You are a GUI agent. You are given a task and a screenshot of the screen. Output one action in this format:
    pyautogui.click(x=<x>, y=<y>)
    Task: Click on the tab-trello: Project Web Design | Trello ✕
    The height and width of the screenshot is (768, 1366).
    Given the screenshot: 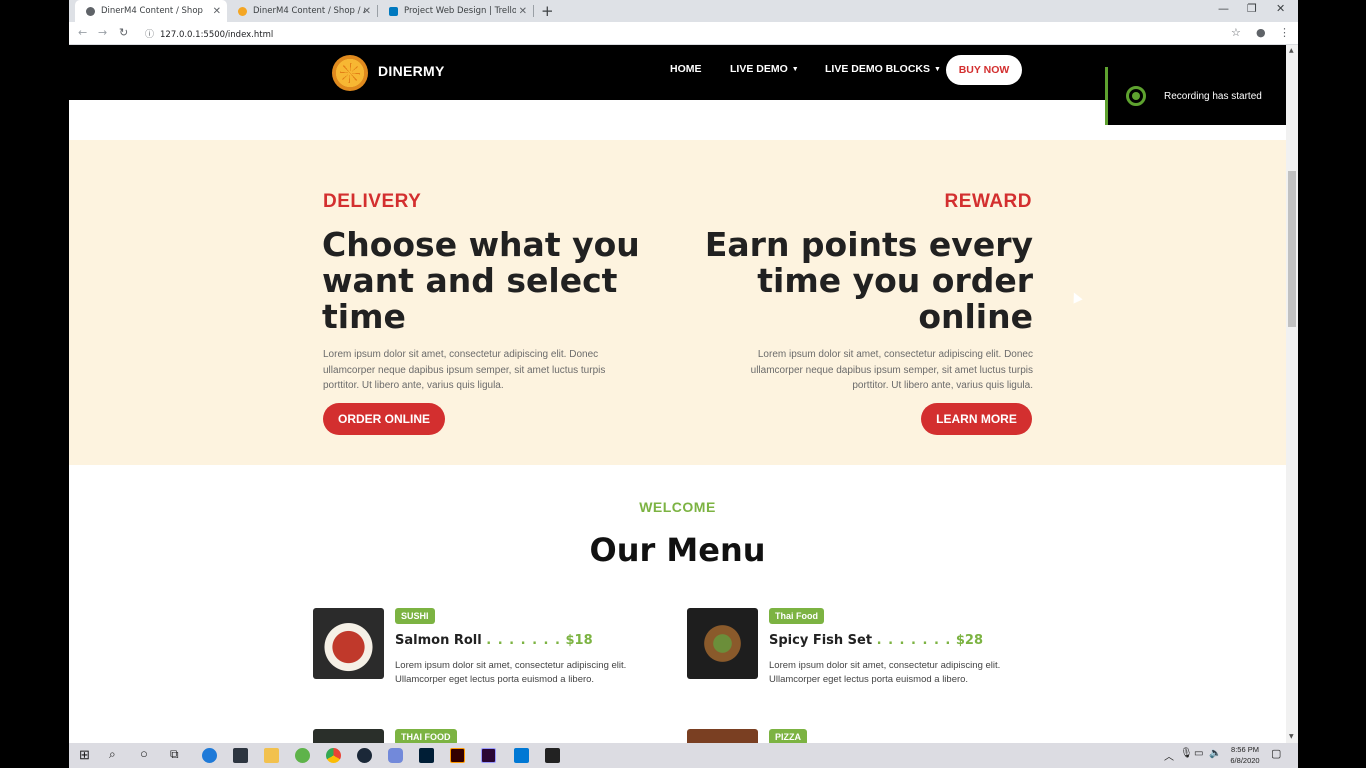 What is the action you would take?
    pyautogui.click(x=455, y=11)
    